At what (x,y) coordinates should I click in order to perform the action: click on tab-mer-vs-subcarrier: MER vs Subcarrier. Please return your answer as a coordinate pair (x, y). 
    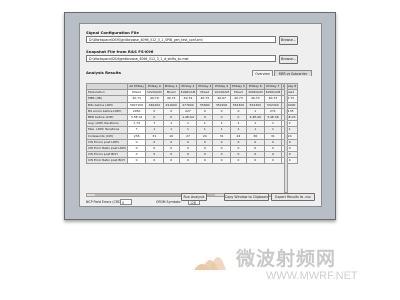
    Looking at the image, I should click on (293, 73).